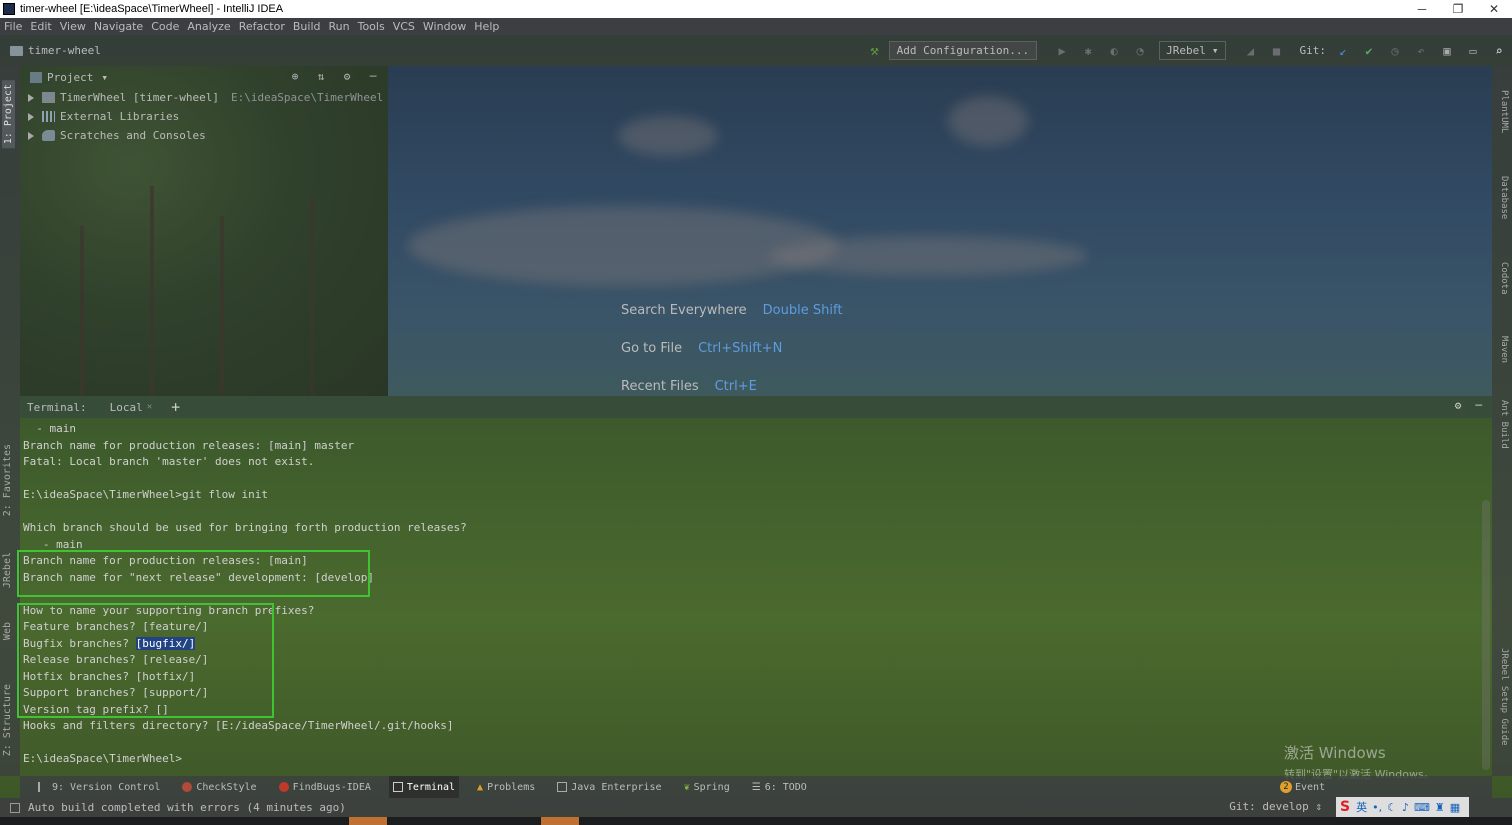 This screenshot has width=1512, height=825. Describe the element at coordinates (204, 135) in the screenshot. I see `tree-item-scratches: Scratches and Consoles` at that location.